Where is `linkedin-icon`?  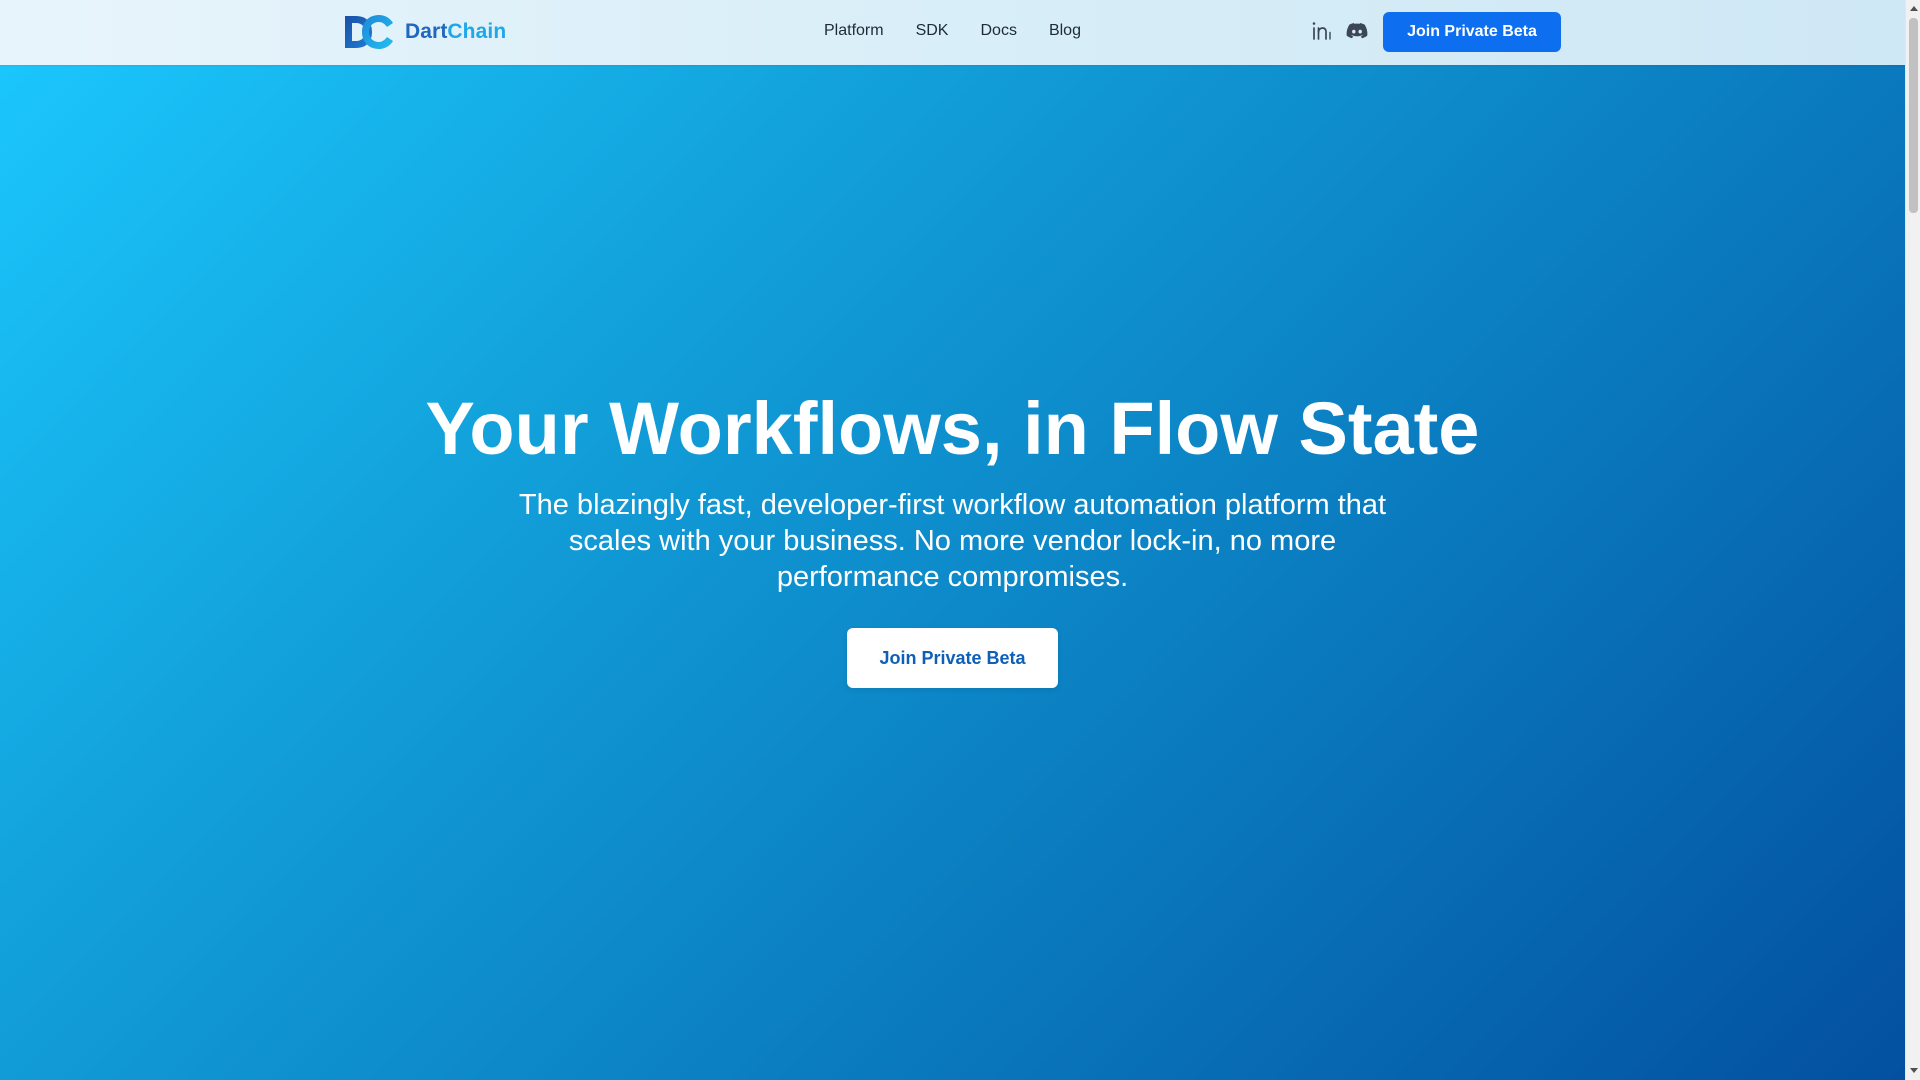 linkedin-icon is located at coordinates (1321, 31).